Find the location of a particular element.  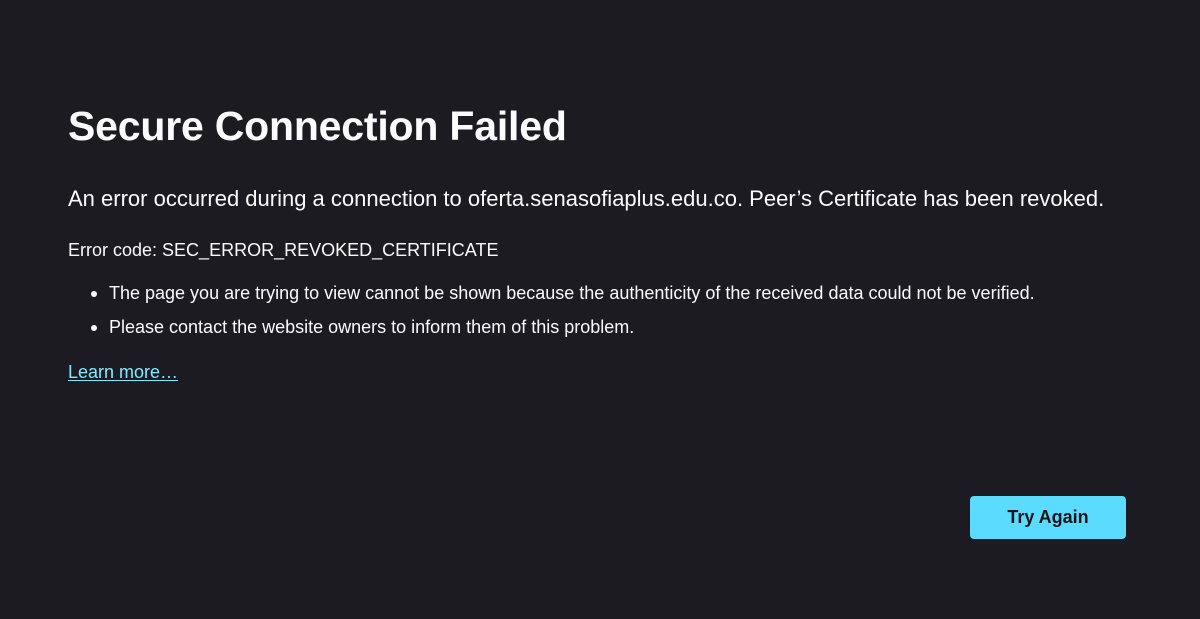

try-again-button: Try Again is located at coordinates (1048, 517).